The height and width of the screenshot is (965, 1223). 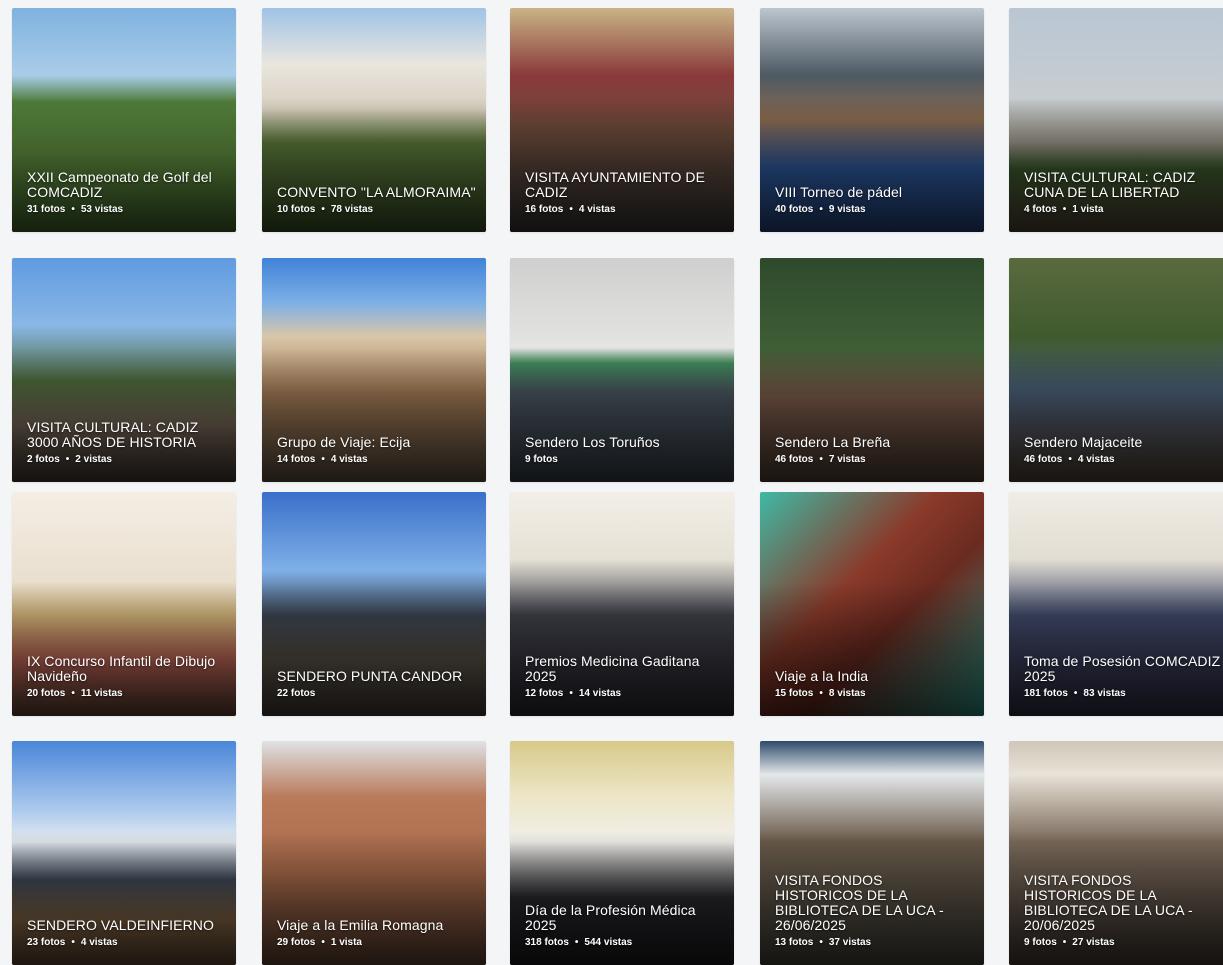 I want to click on album-card: Viaje a la India 15 fotos • 8 vistas, so click(x=872, y=604).